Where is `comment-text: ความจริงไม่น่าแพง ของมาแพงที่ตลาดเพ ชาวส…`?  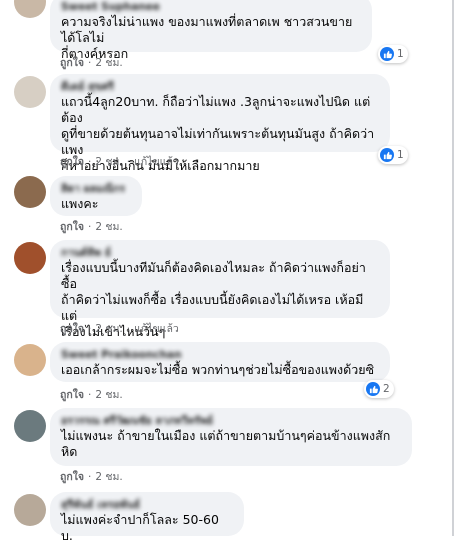 comment-text: ความจริงไม่น่าแพง ของมาแพงที่ตลาดเพ ชาวส… is located at coordinates (207, 37).